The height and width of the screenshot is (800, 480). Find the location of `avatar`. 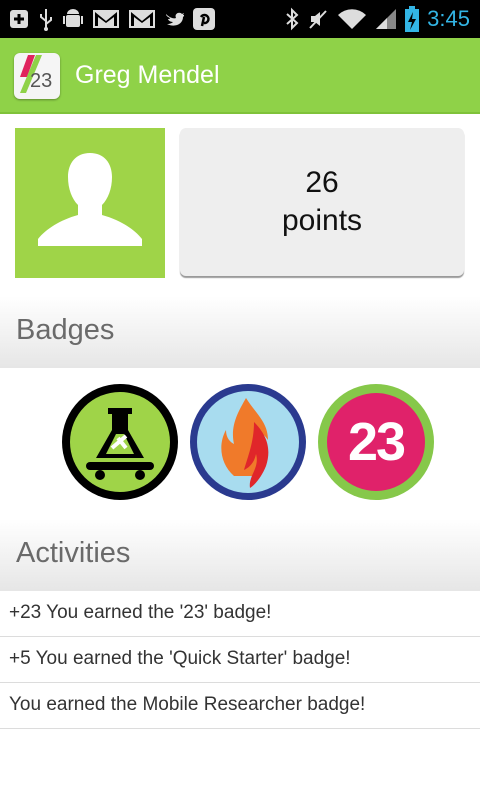

avatar is located at coordinates (90, 203).